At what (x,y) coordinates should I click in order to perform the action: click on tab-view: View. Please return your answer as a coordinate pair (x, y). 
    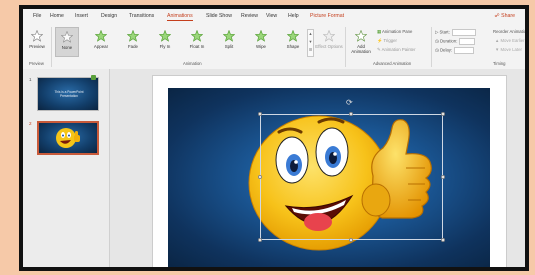
    Looking at the image, I should click on (271, 16).